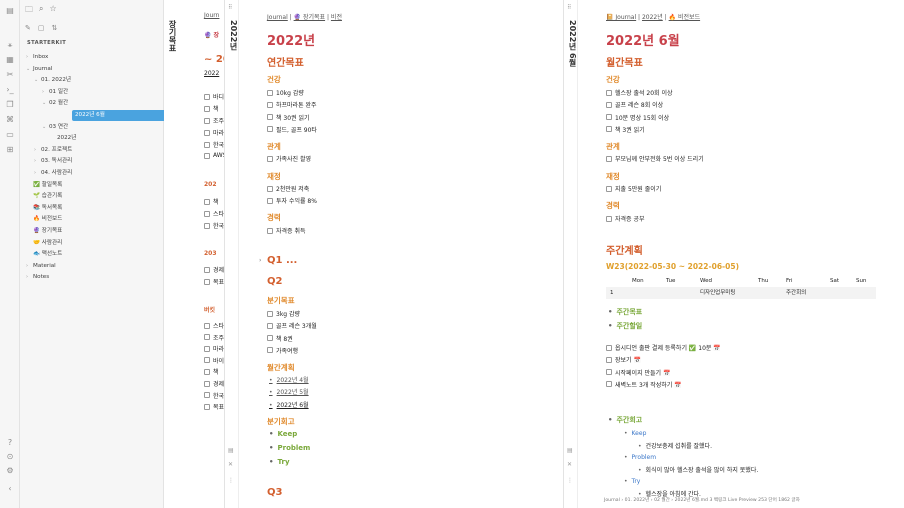 The height and width of the screenshot is (508, 904). What do you see at coordinates (214, 360) in the screenshot?
I see `task-item: 바이` at bounding box center [214, 360].